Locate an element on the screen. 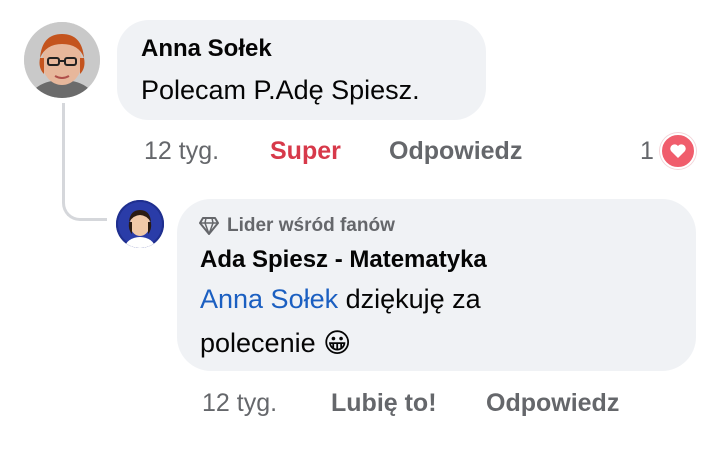  mention-link: Anna Sołek is located at coordinates (269, 299).